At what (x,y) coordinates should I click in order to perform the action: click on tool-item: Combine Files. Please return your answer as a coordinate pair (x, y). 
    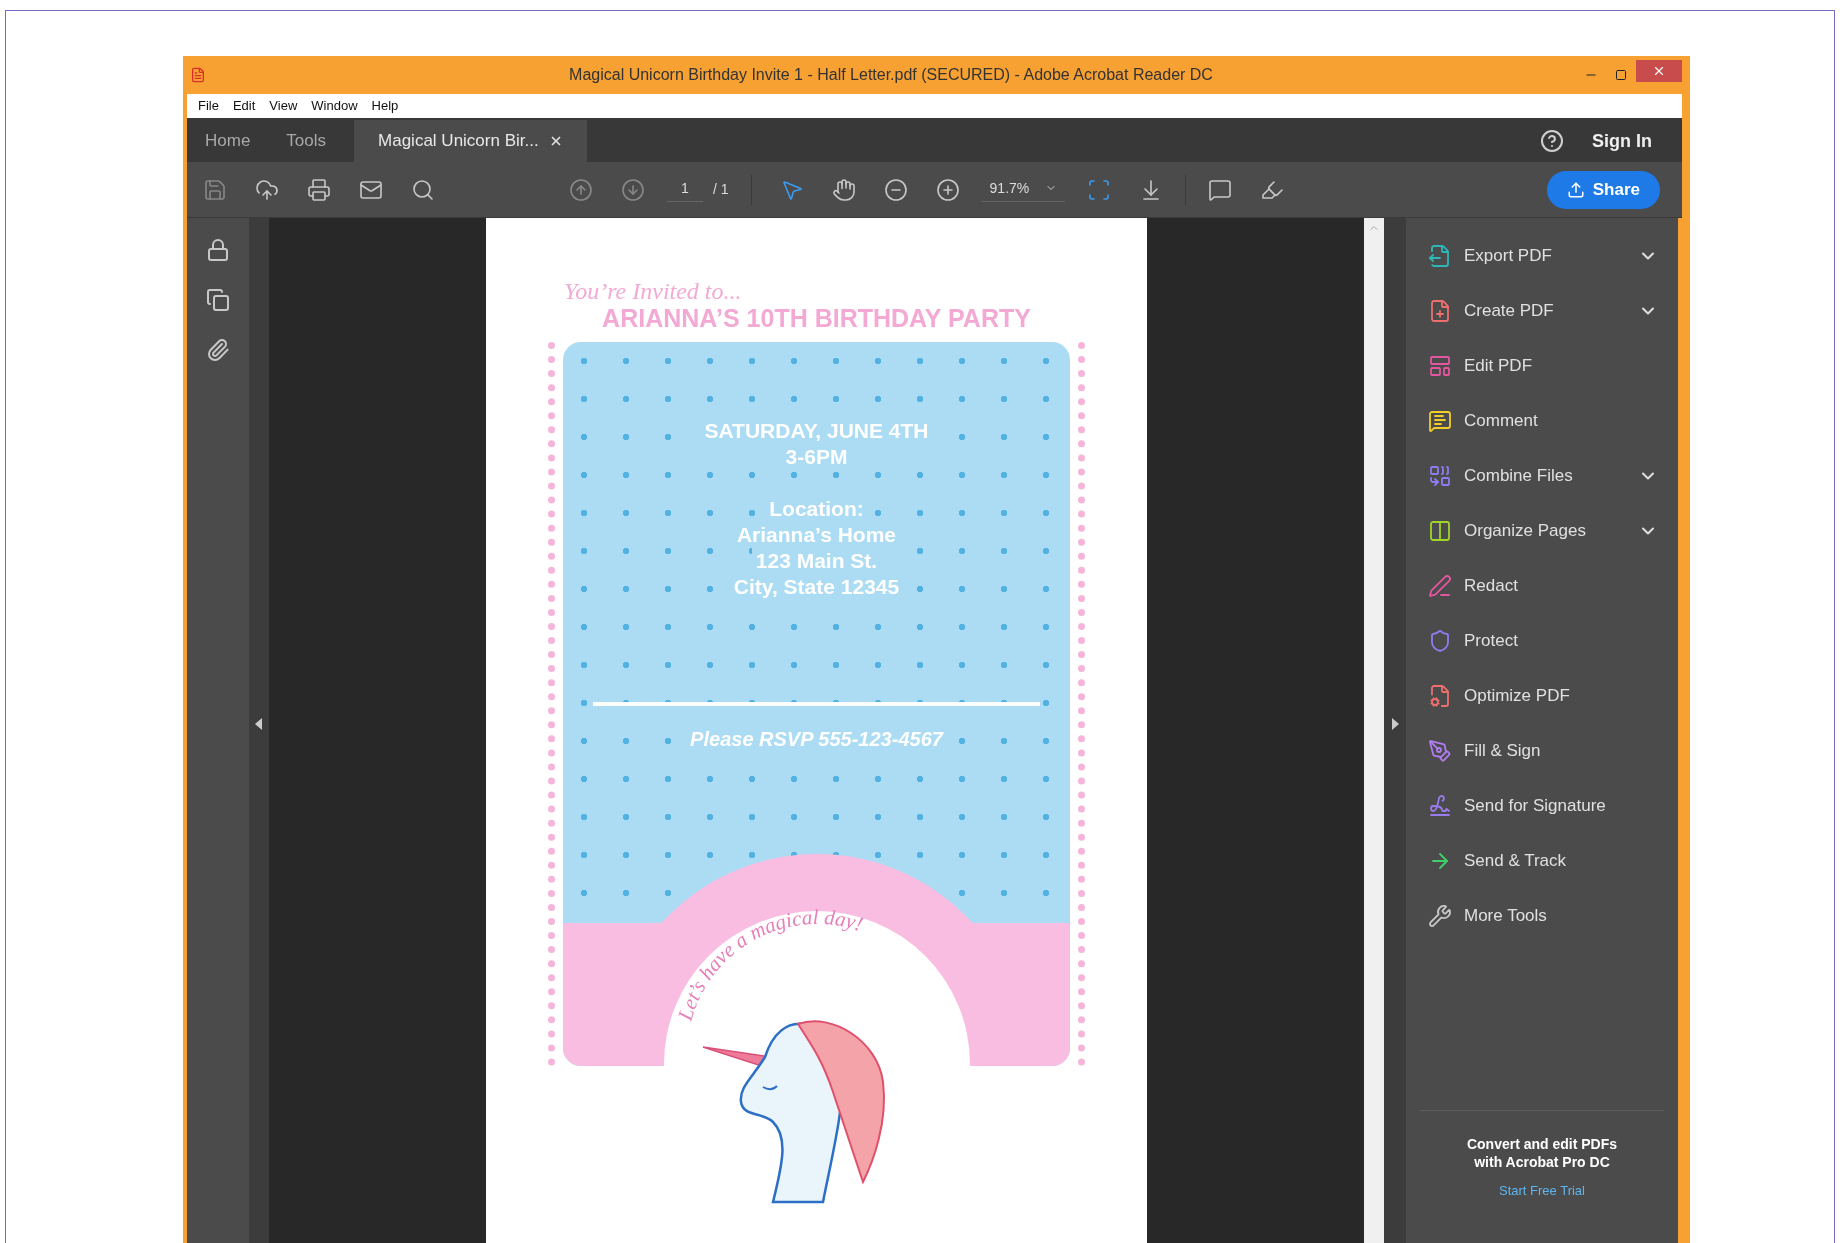
    Looking at the image, I should click on (1542, 475).